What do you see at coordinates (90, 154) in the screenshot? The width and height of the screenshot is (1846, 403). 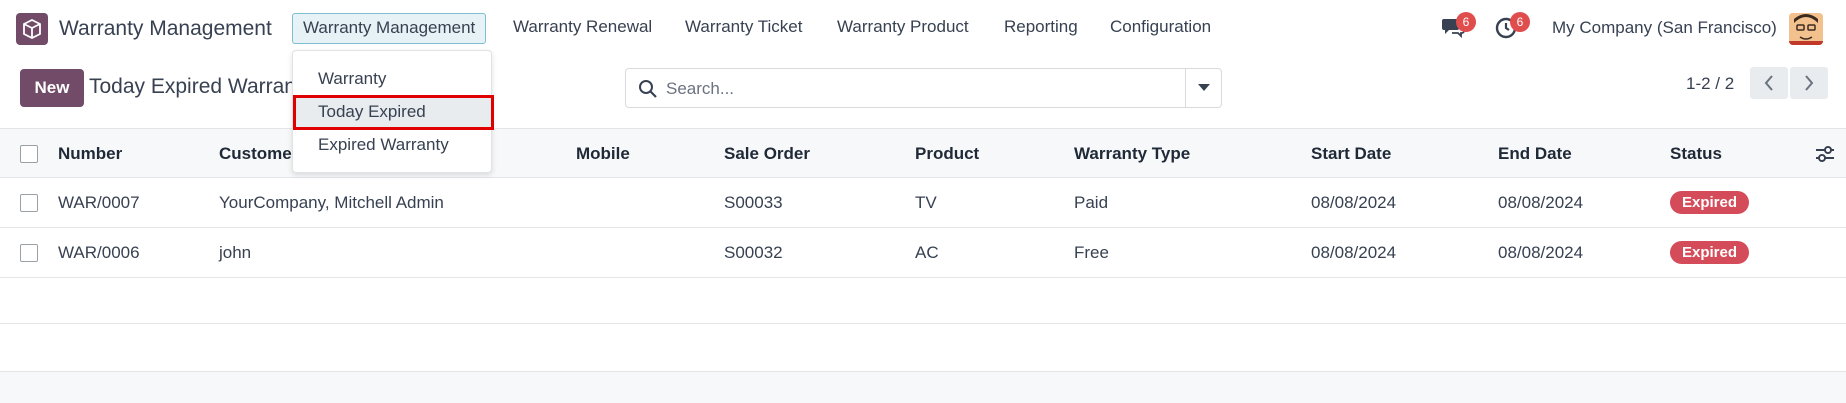 I see `column-header-number: Number` at bounding box center [90, 154].